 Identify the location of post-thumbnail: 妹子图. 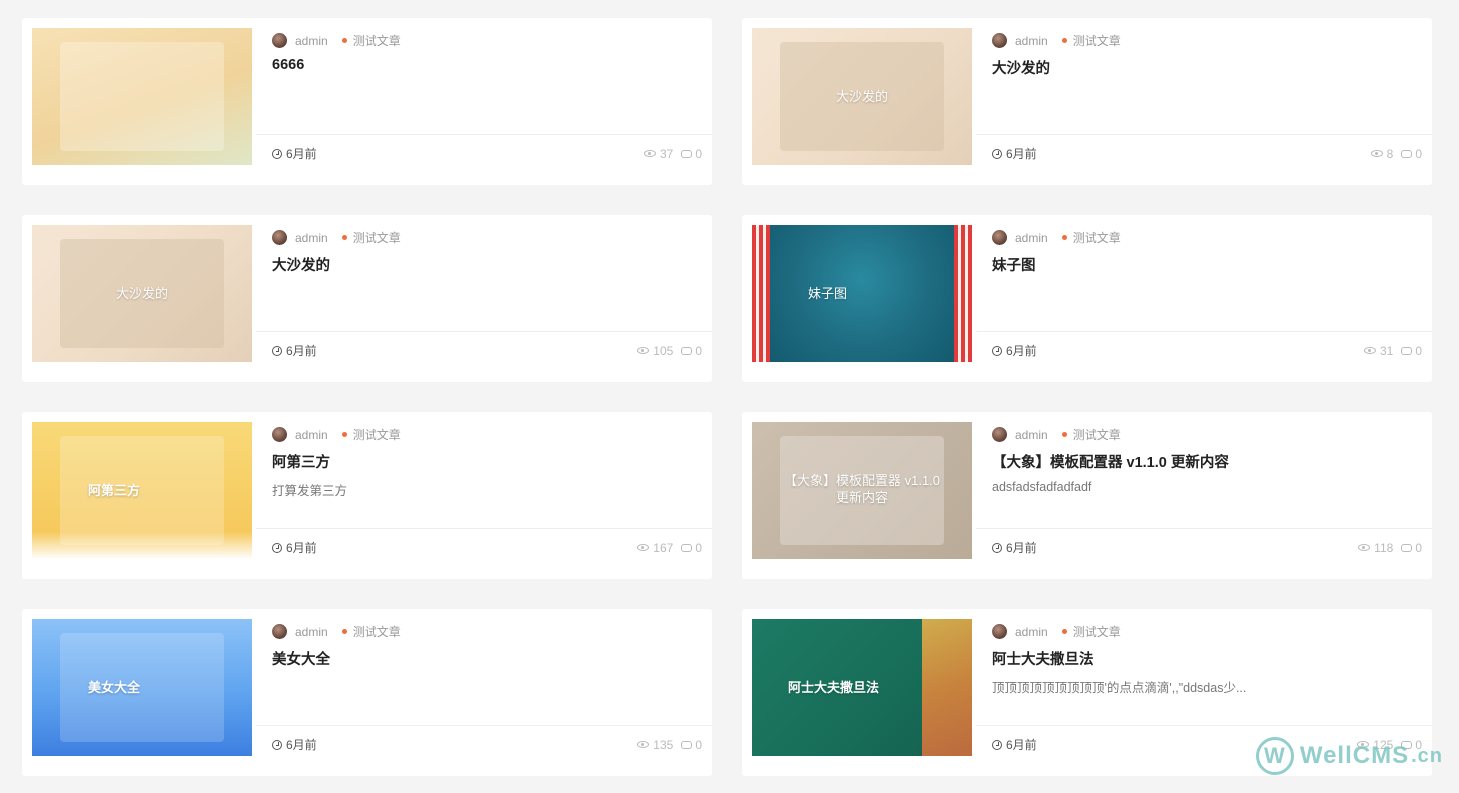
(862, 293).